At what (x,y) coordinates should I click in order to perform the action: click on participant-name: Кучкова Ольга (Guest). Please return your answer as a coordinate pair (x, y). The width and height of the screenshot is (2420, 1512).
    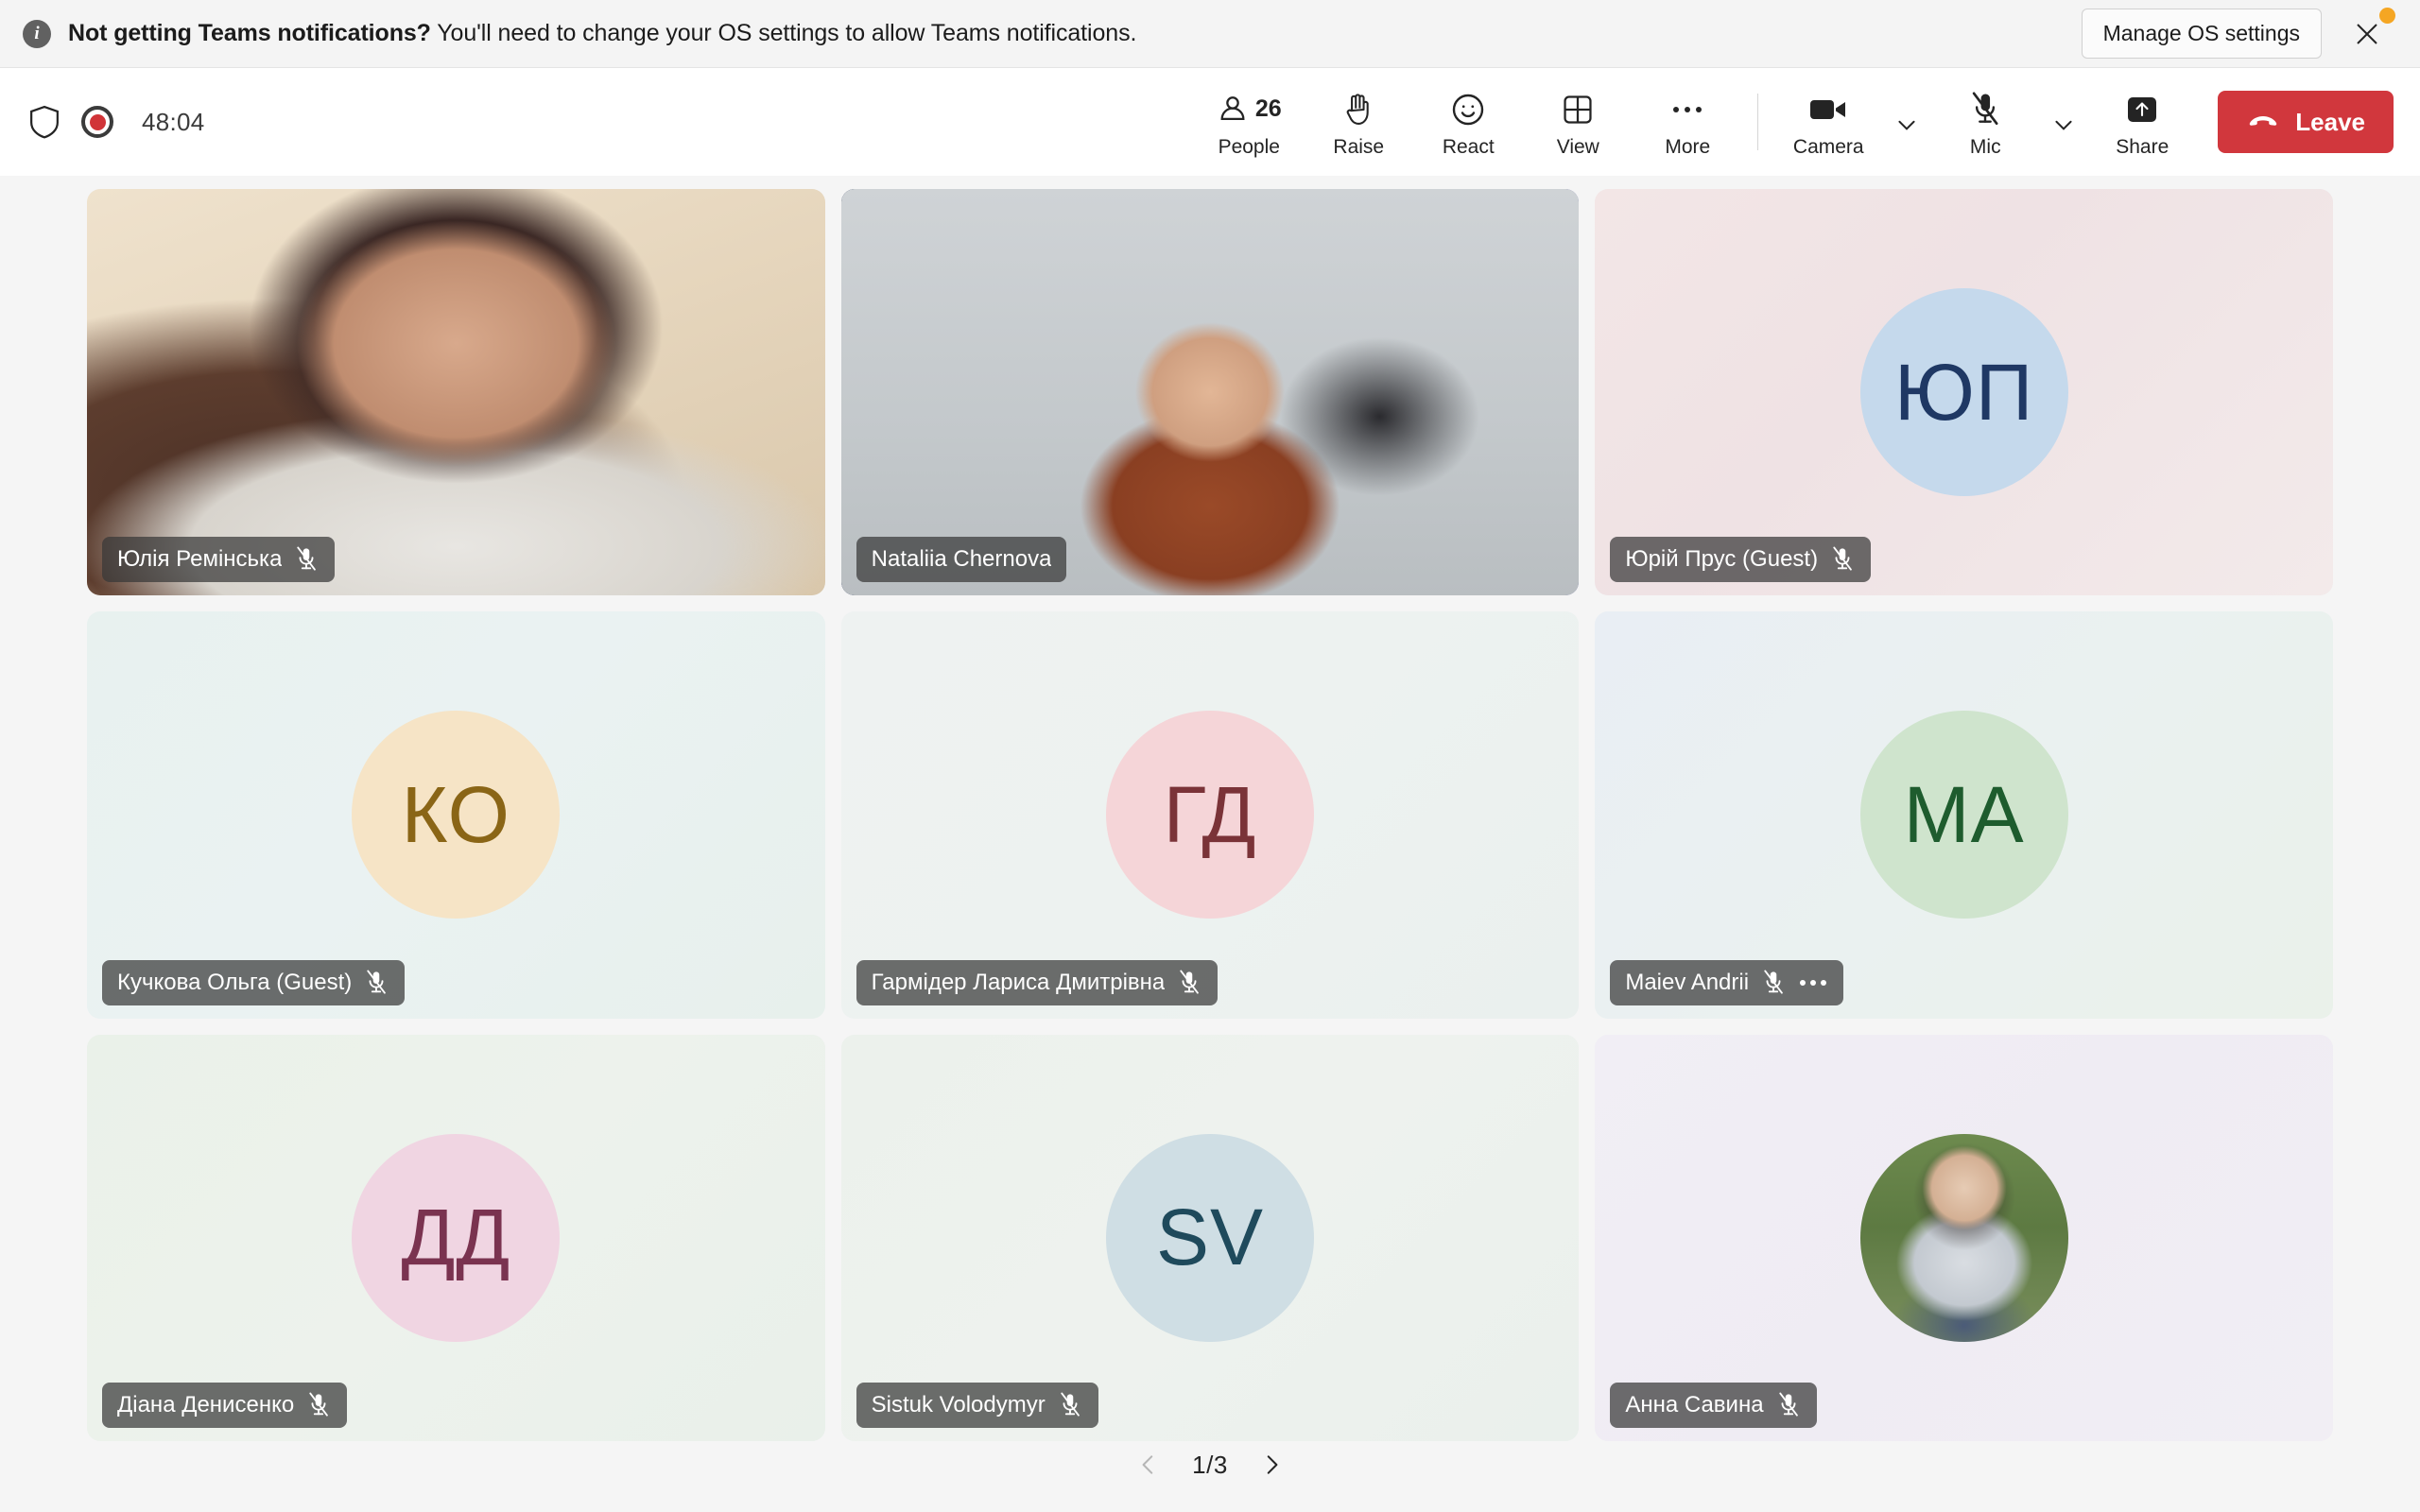
    Looking at the image, I should click on (235, 982).